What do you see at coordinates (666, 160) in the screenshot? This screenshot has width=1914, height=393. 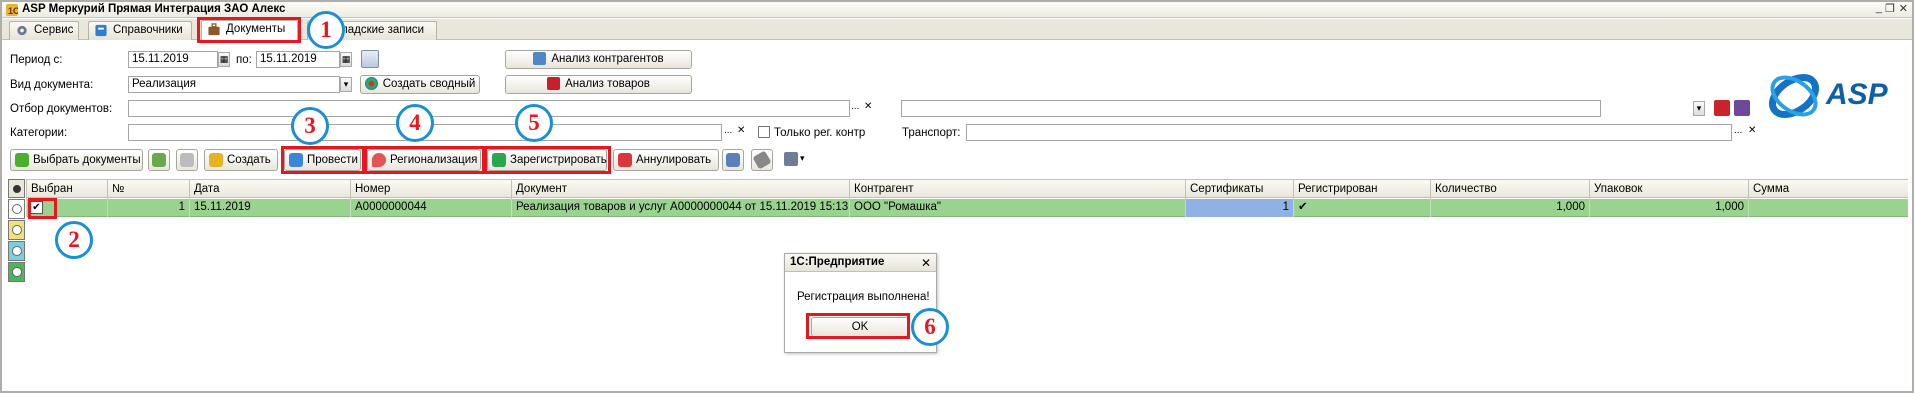 I see `cancel-doc-button: Аннулировать` at bounding box center [666, 160].